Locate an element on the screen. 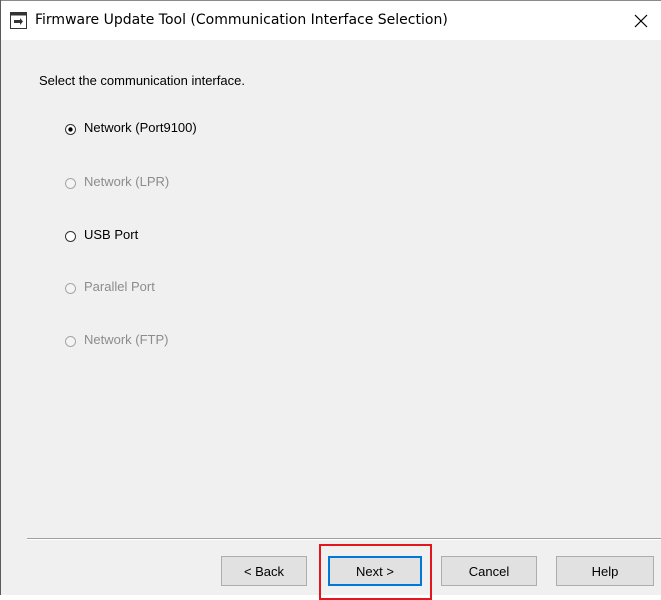 This screenshot has height=600, width=661. close-icon is located at coordinates (641, 20).